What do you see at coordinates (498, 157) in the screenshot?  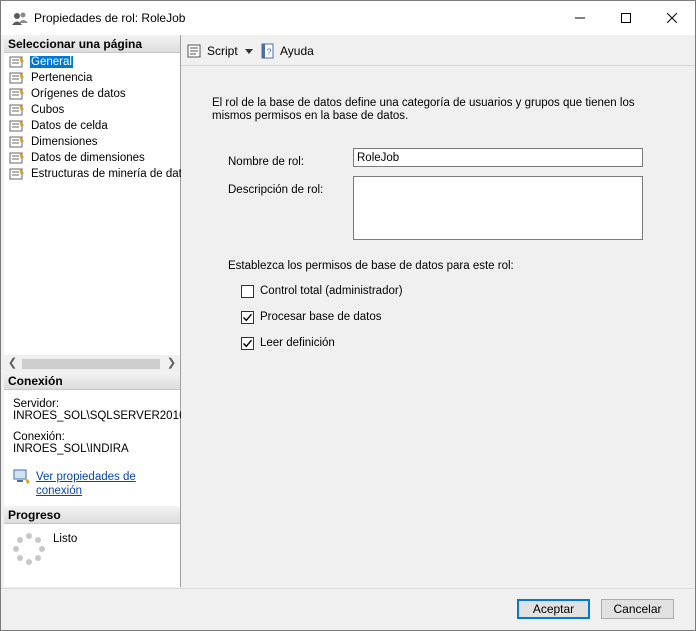 I see `role-name-input` at bounding box center [498, 157].